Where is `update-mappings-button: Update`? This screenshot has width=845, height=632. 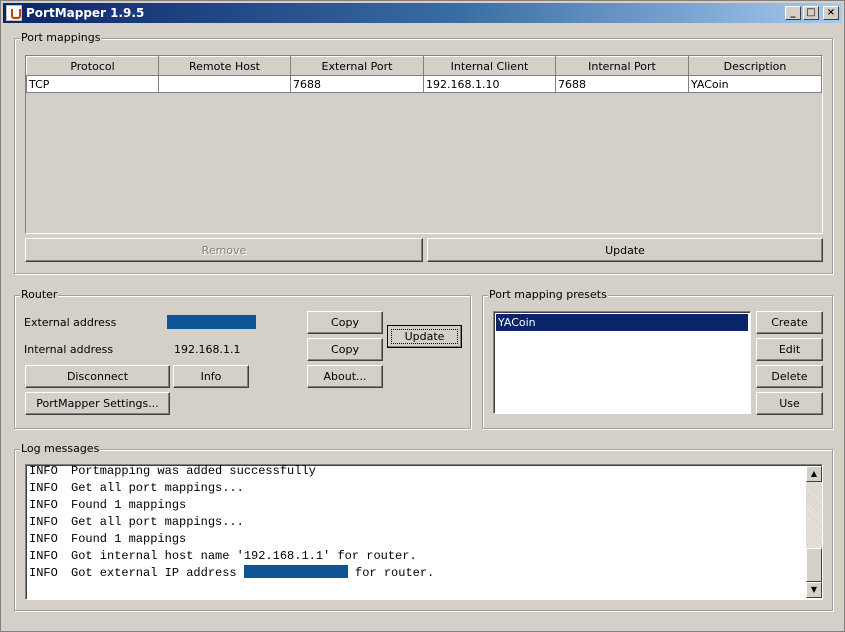
update-mappings-button: Update is located at coordinates (625, 250).